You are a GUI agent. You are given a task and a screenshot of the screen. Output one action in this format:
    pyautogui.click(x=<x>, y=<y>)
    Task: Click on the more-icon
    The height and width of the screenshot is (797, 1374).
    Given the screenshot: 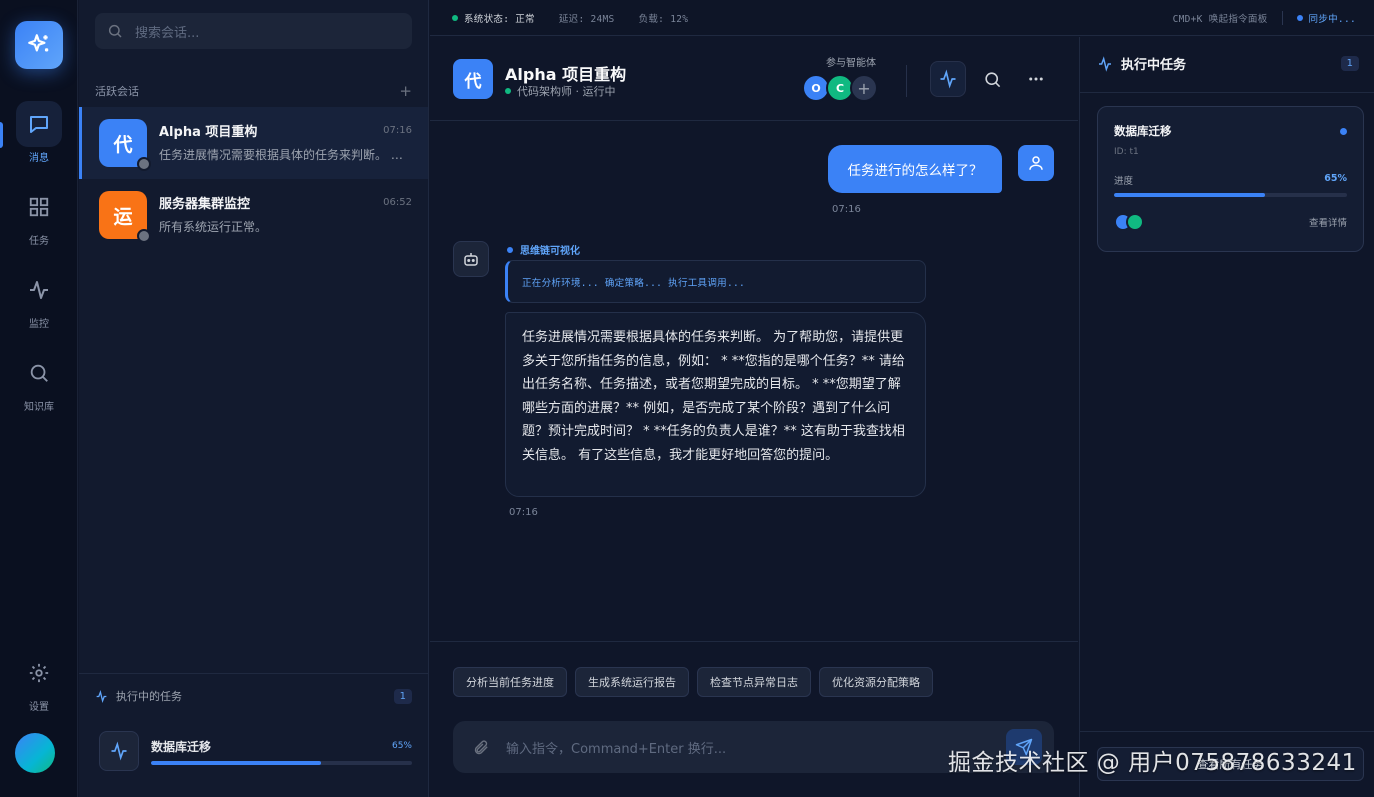 What is the action you would take?
    pyautogui.click(x=1036, y=79)
    